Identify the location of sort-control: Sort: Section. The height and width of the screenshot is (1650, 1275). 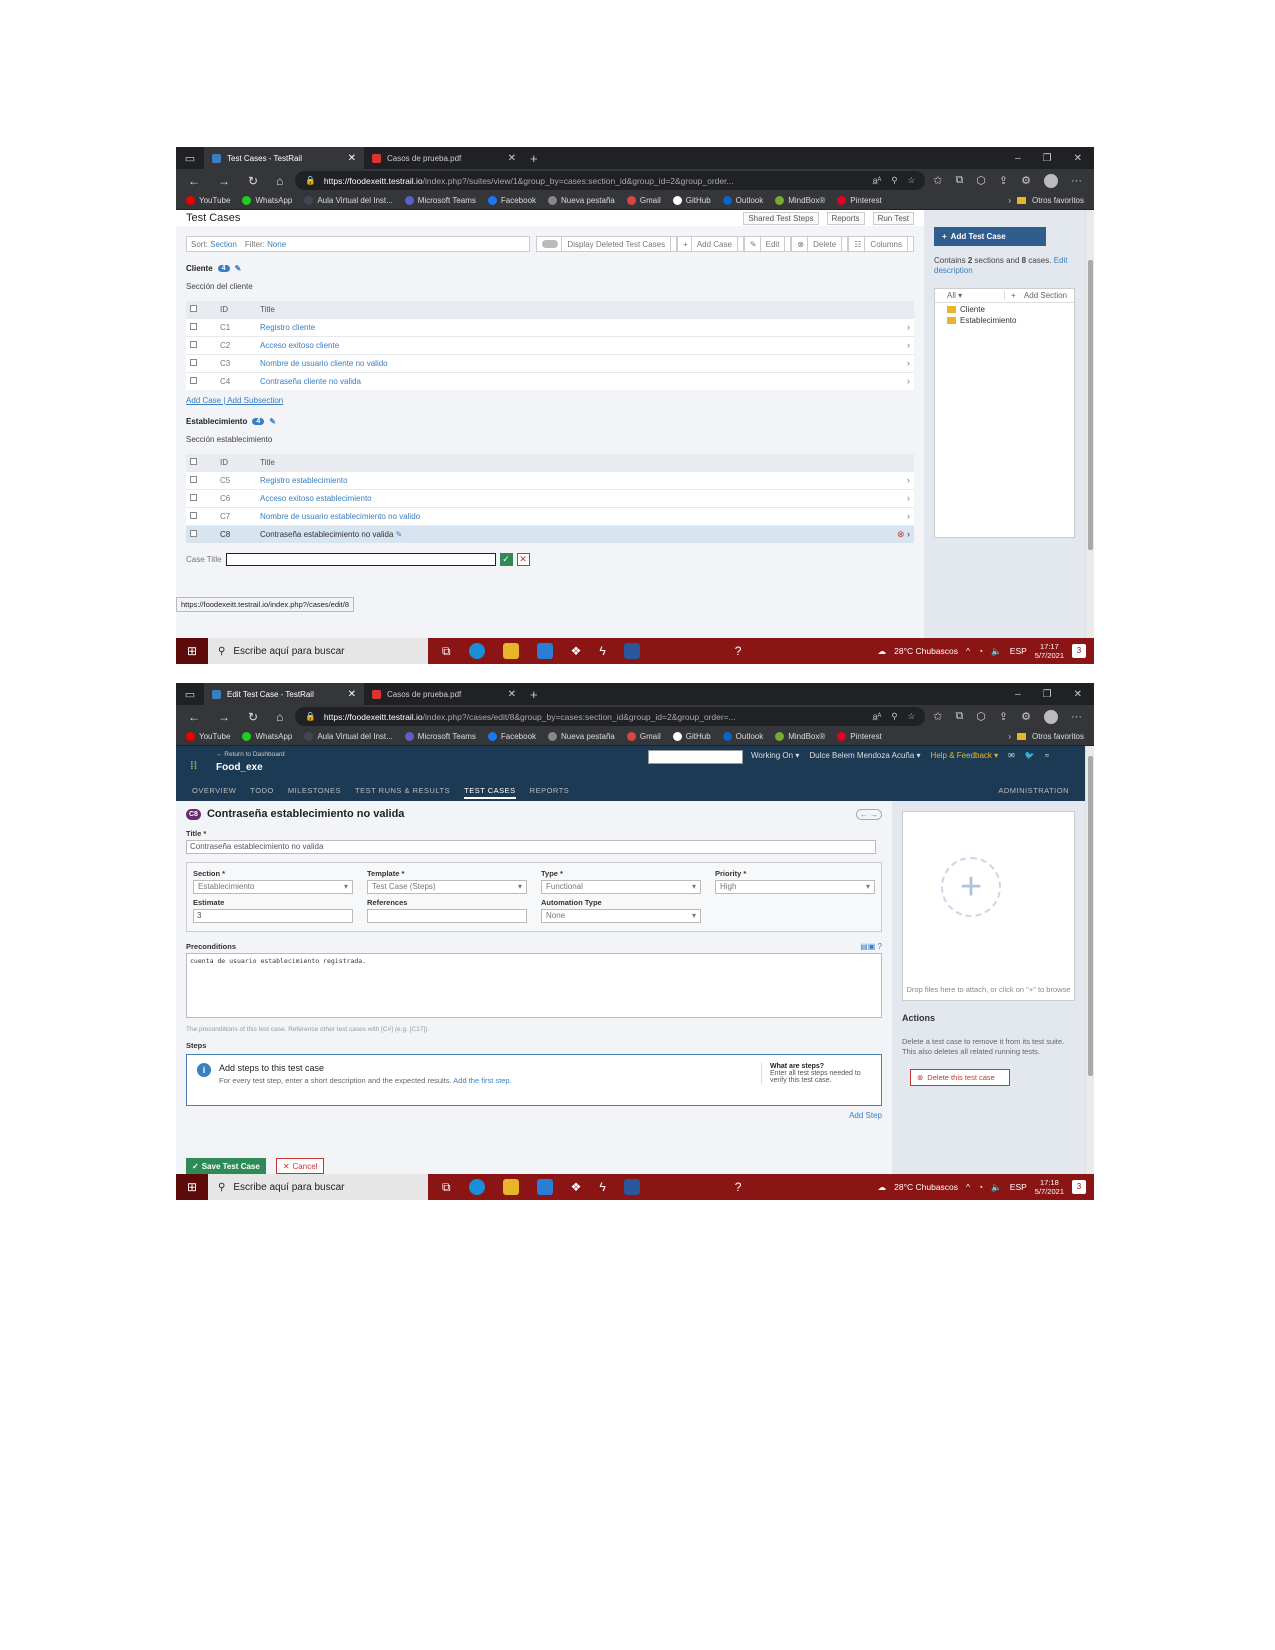
(214, 244).